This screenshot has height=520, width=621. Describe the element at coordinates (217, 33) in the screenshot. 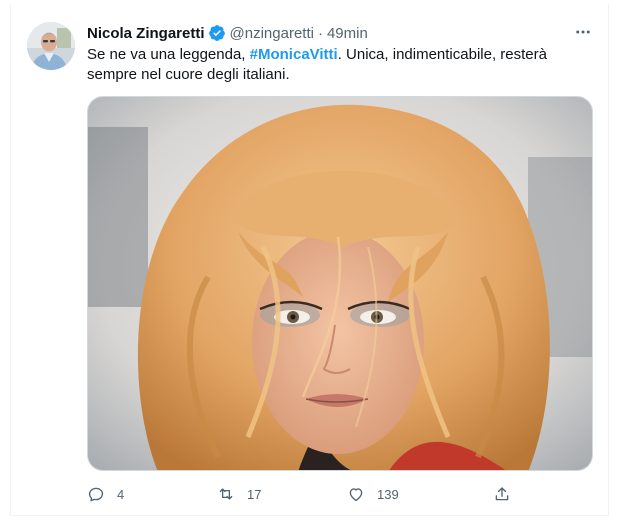

I see `verified-badge-icon` at that location.